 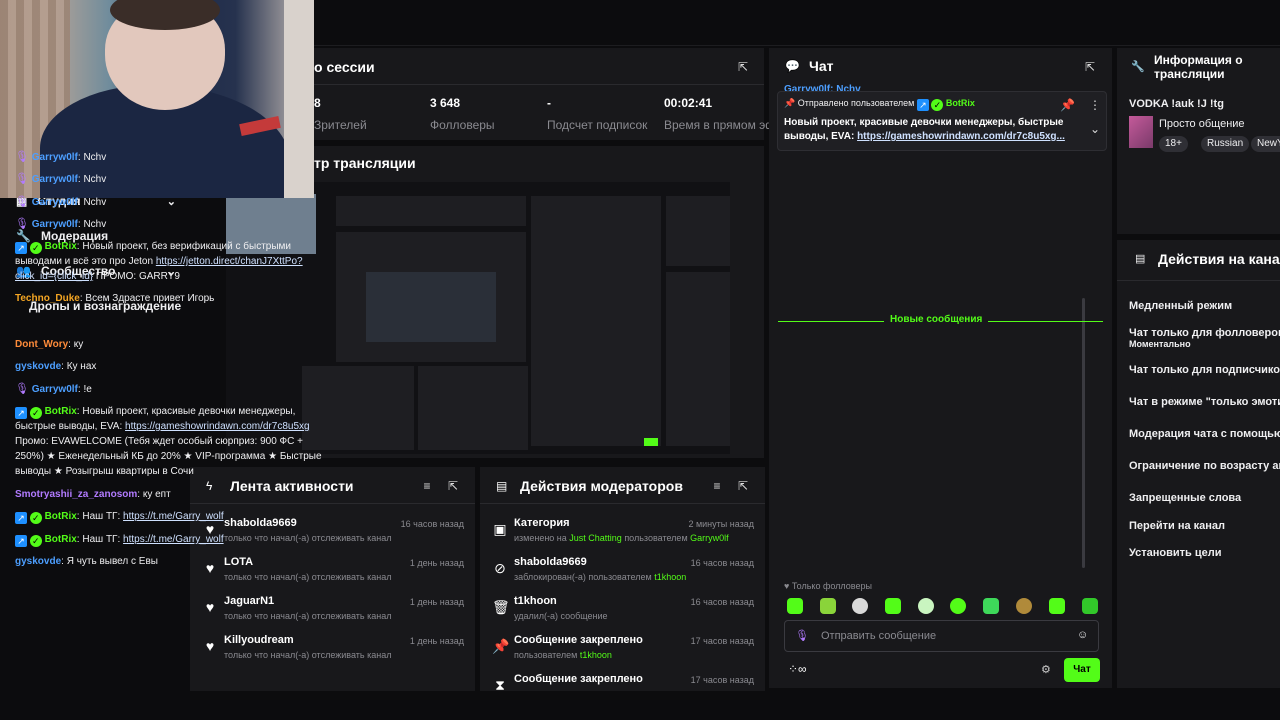 What do you see at coordinates (1180, 306) in the screenshot?
I see `action-slow-mode: Медленный режим` at bounding box center [1180, 306].